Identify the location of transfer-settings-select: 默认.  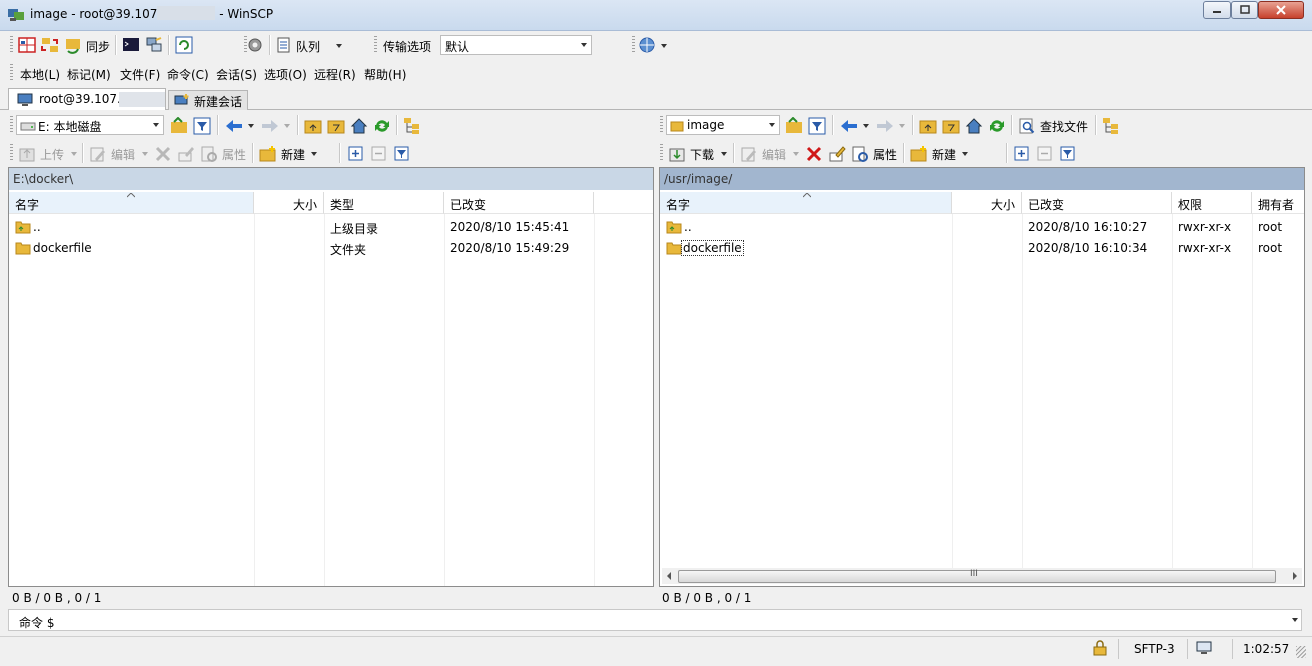
(516, 45).